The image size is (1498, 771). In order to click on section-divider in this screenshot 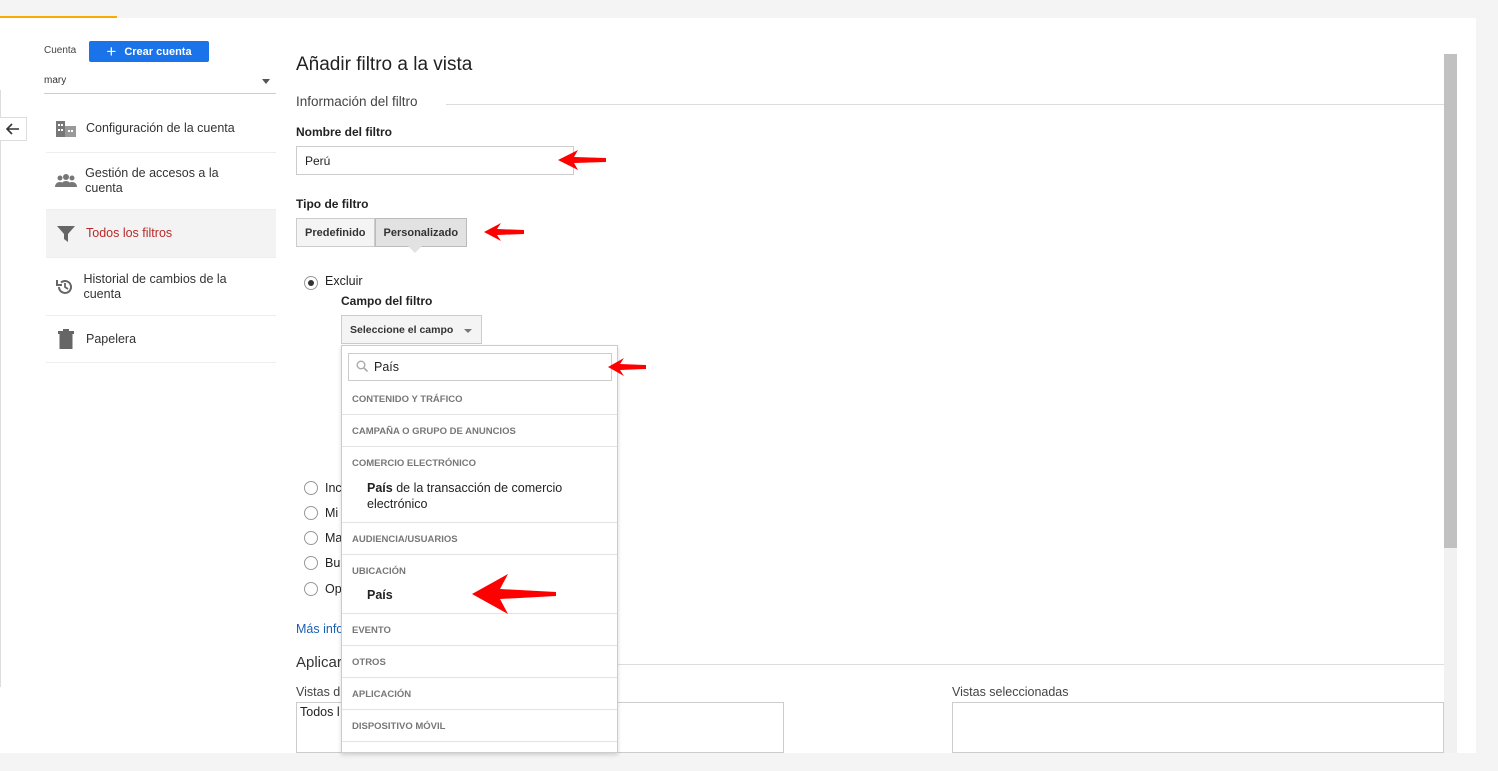, I will do `click(945, 104)`.